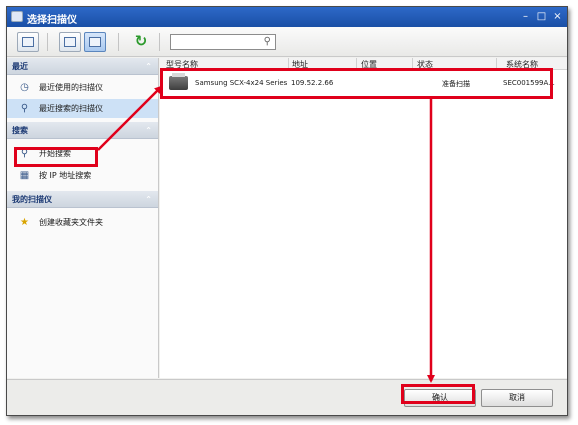 Image resolution: width=578 pixels, height=425 pixels. What do you see at coordinates (24, 175) in the screenshot?
I see `ip-address-icon: ▦` at bounding box center [24, 175].